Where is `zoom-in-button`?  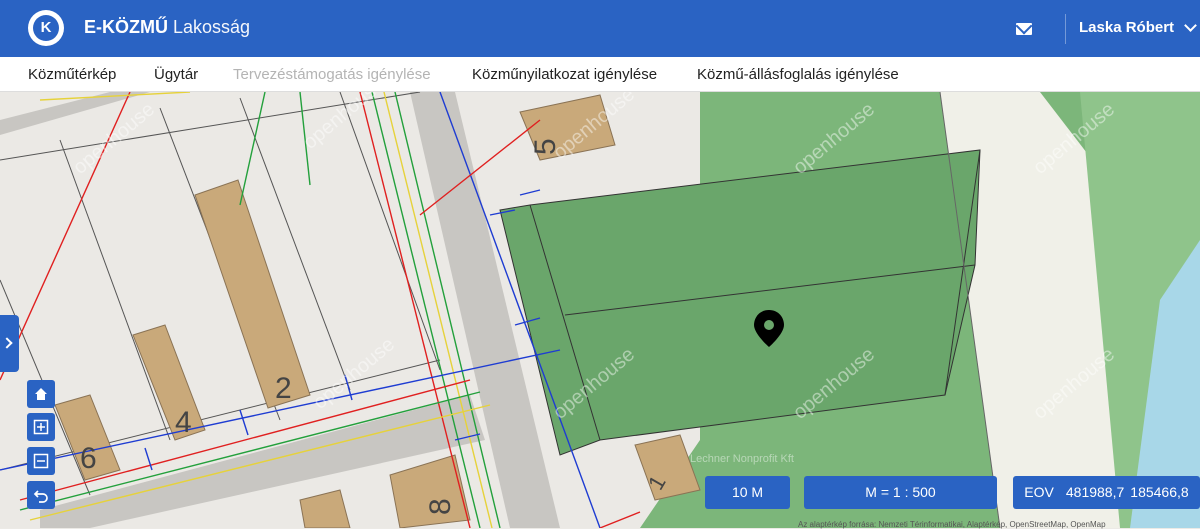
zoom-in-button is located at coordinates (41, 427).